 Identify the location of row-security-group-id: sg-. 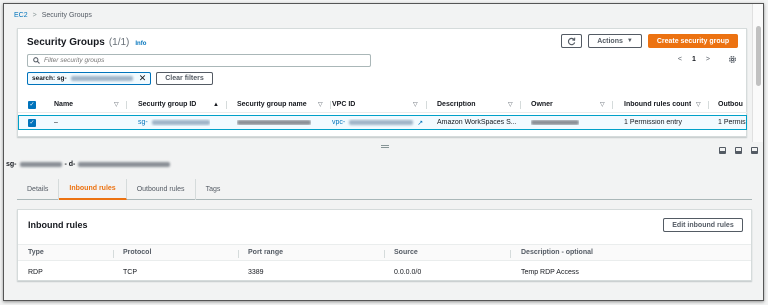
(174, 122).